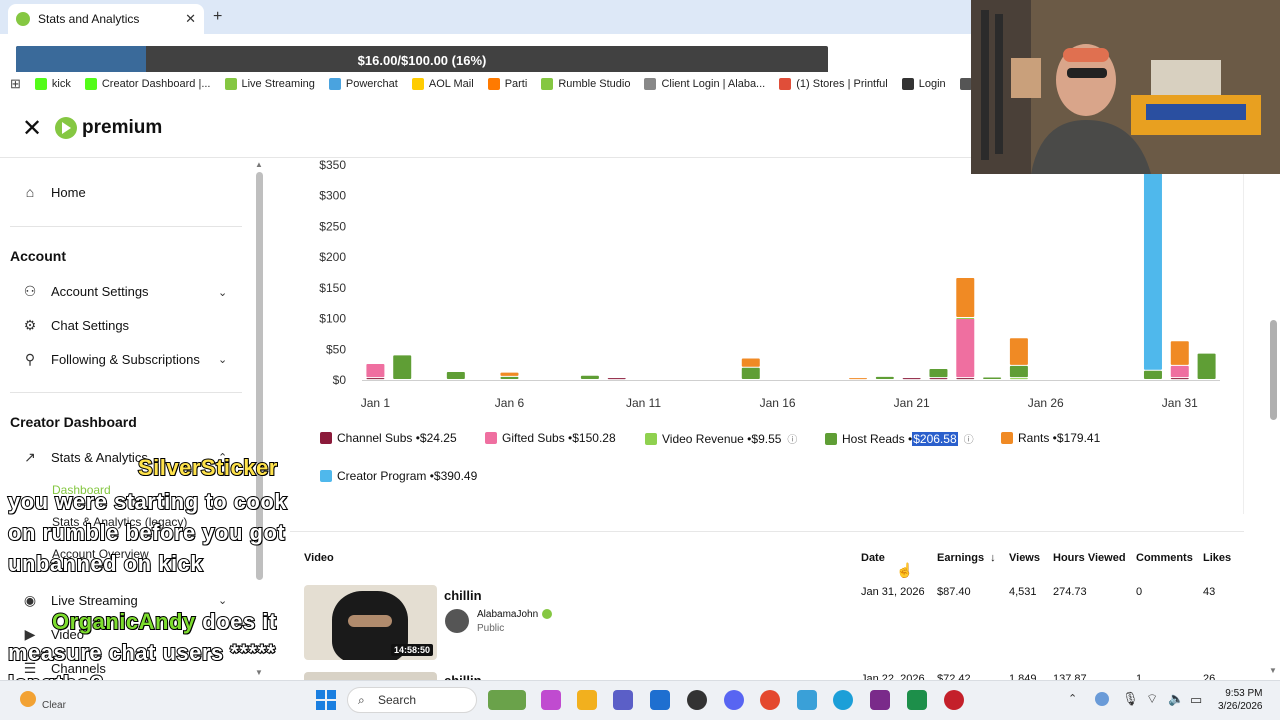 Image resolution: width=1280 pixels, height=720 pixels. I want to click on close-menu-icon: ✕, so click(32, 129).